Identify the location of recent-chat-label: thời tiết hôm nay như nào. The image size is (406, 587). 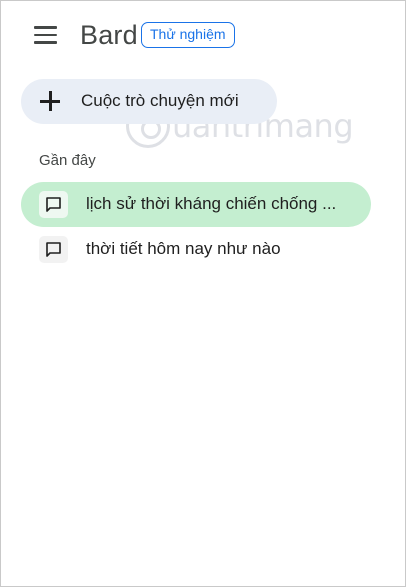
(183, 248).